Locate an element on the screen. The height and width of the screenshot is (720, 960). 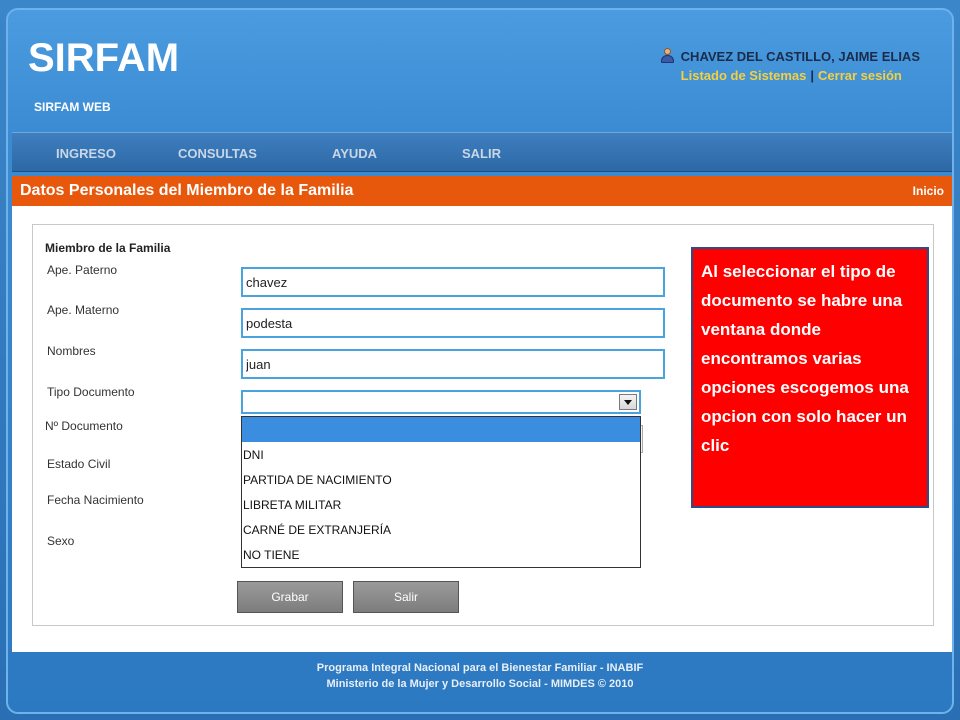
label-nombres: Nombres is located at coordinates (71, 351).